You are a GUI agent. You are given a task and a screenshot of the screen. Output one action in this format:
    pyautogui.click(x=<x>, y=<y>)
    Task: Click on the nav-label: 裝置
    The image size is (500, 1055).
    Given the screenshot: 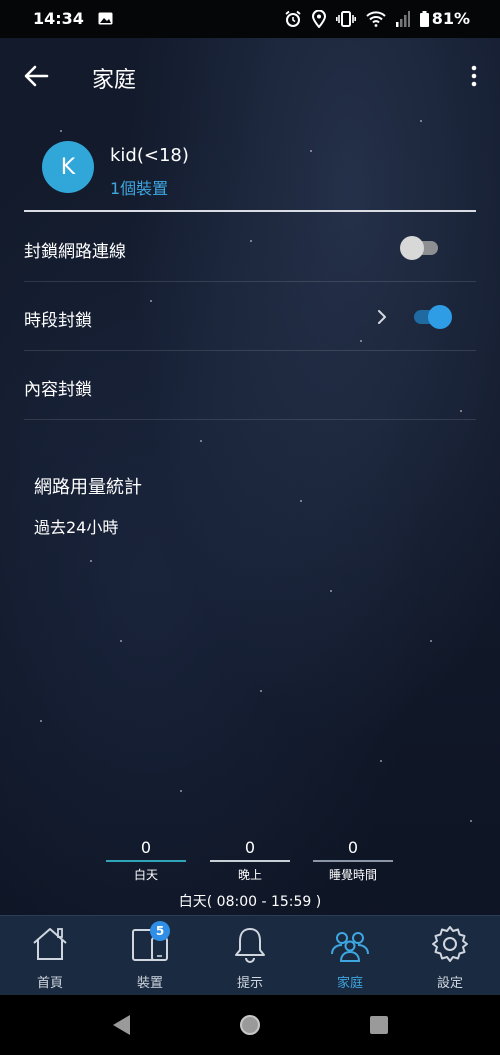 What is the action you would take?
    pyautogui.click(x=149, y=983)
    